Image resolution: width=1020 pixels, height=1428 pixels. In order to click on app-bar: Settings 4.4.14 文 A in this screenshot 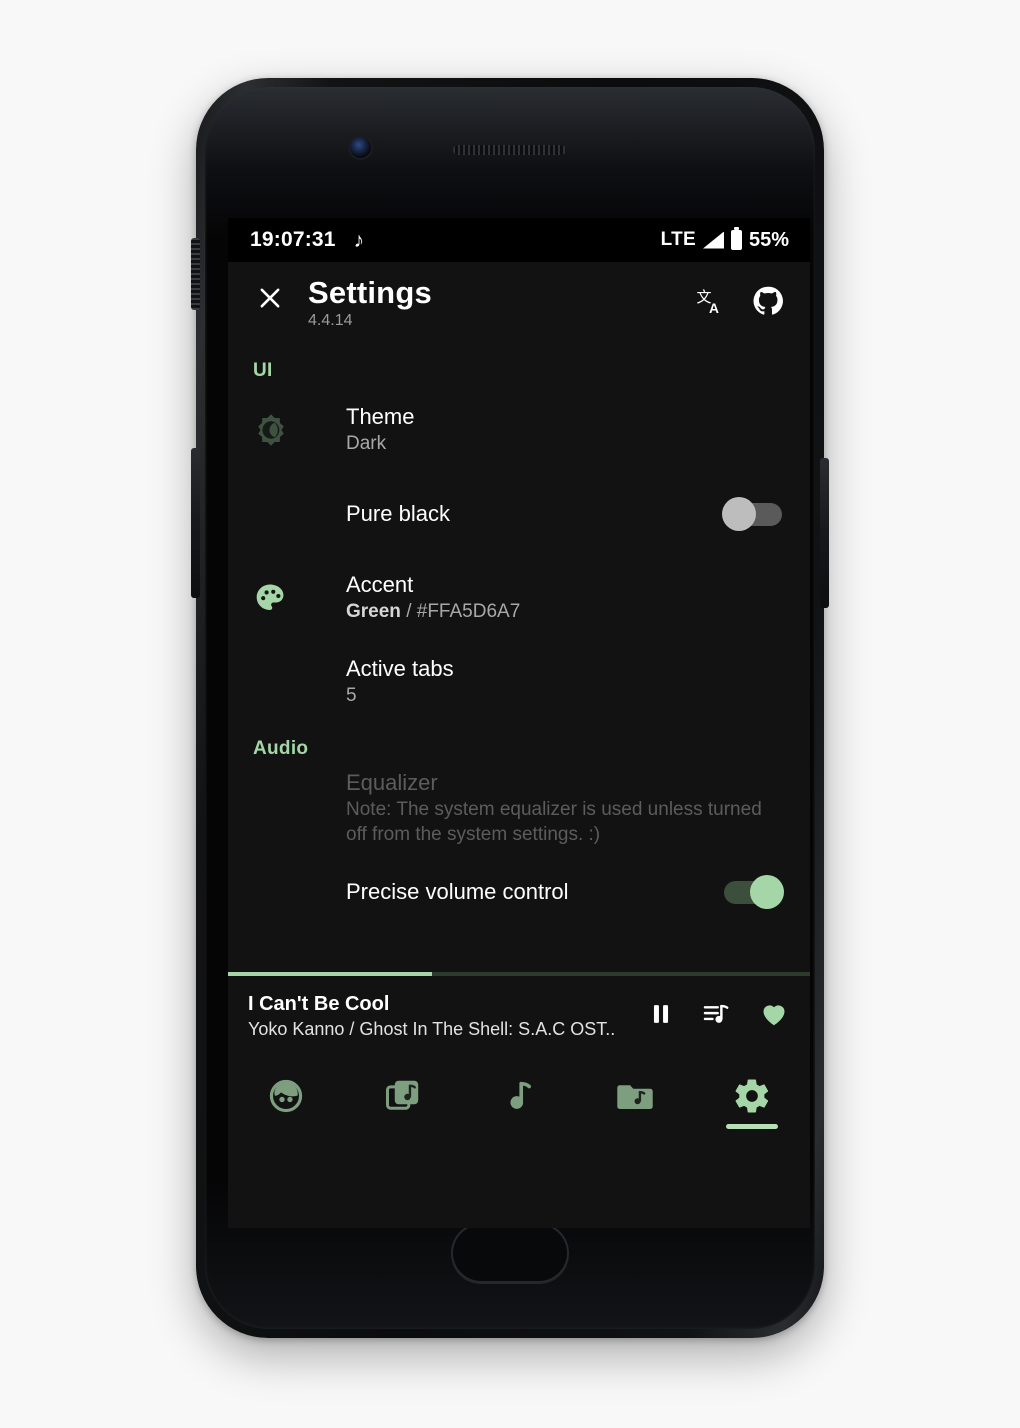, I will do `click(519, 300)`.